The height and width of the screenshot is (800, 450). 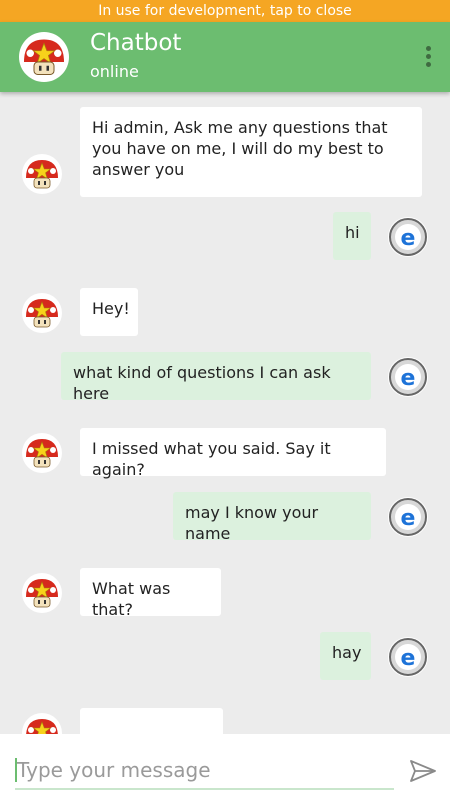 I want to click on more-vert-icon, so click(x=428, y=58).